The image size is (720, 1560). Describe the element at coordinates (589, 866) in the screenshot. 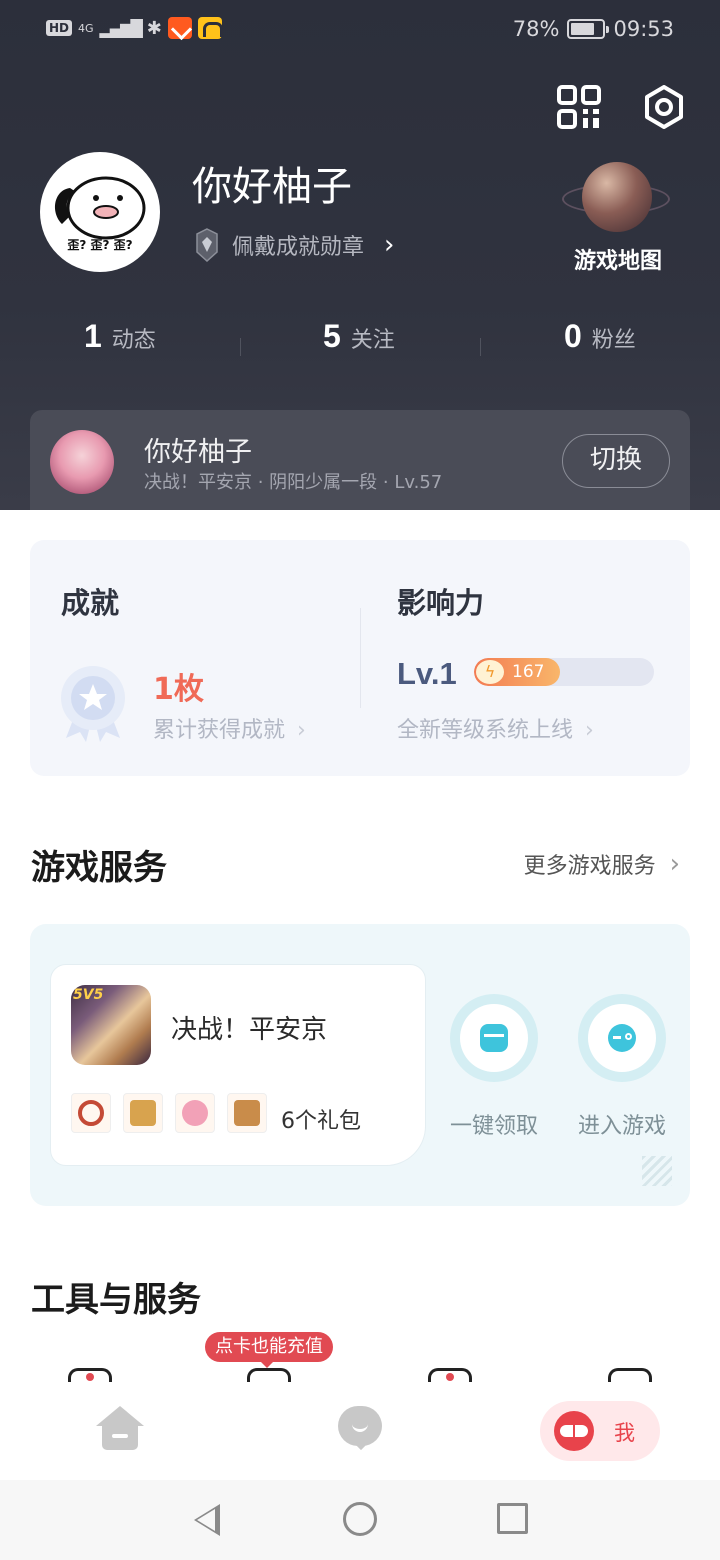

I see `more-services-text: 更多游戏服务` at that location.